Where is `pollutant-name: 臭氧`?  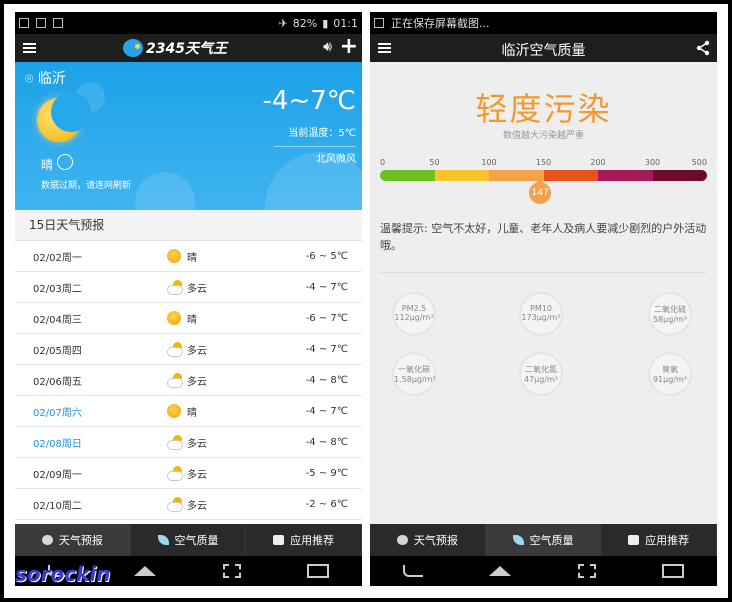
pollutant-name: 臭氧 is located at coordinates (670, 369).